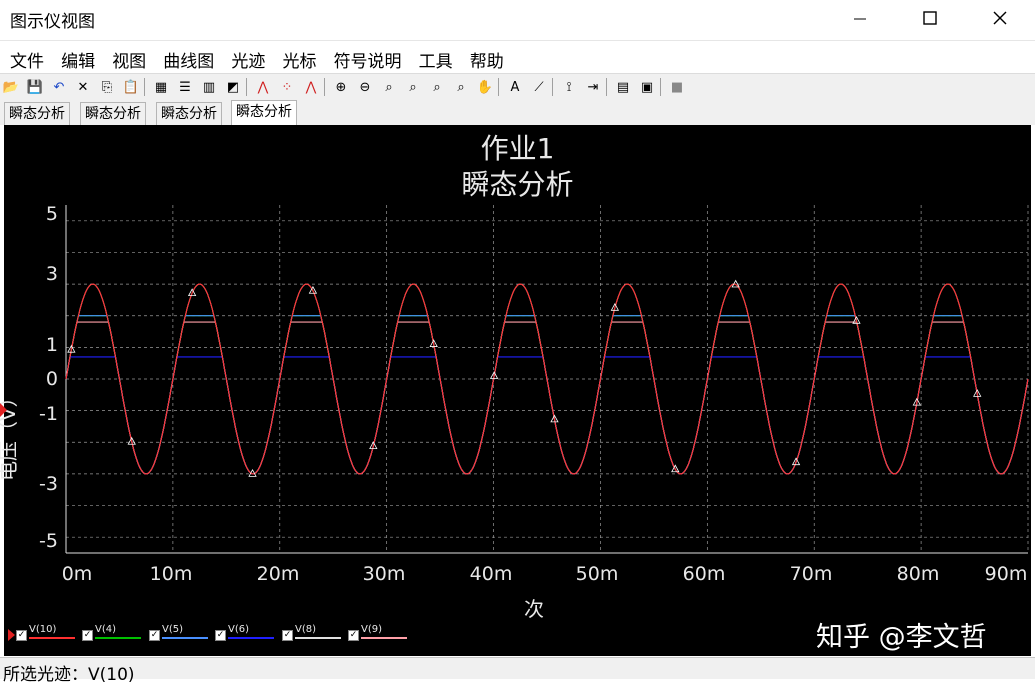 The image size is (1035, 685). Describe the element at coordinates (48, 541) in the screenshot. I see `y-tick-neg5: -5` at that location.